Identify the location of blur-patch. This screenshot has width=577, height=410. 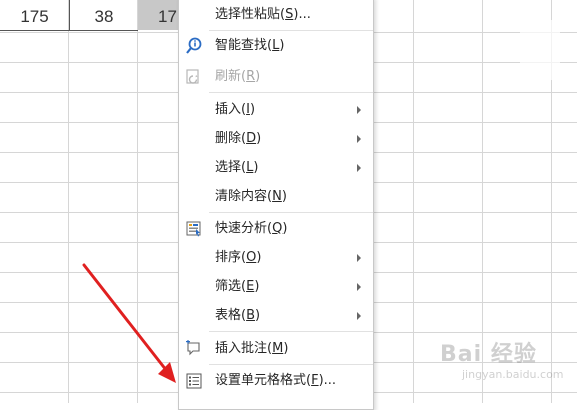
(540, 50).